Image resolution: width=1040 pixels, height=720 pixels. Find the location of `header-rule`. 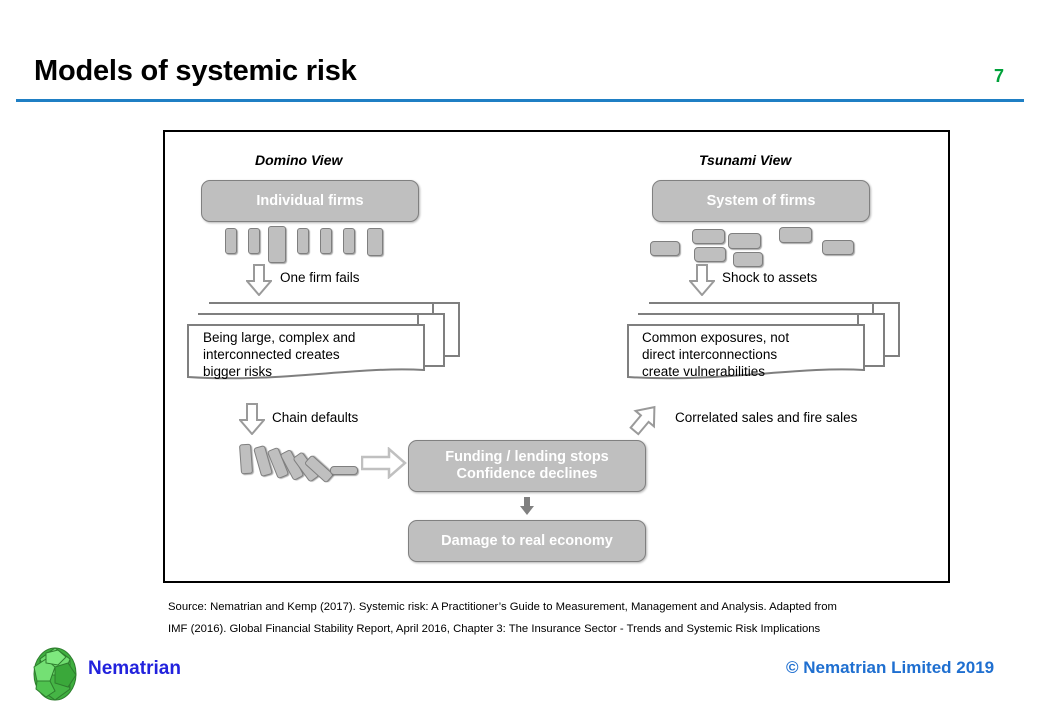

header-rule is located at coordinates (520, 100).